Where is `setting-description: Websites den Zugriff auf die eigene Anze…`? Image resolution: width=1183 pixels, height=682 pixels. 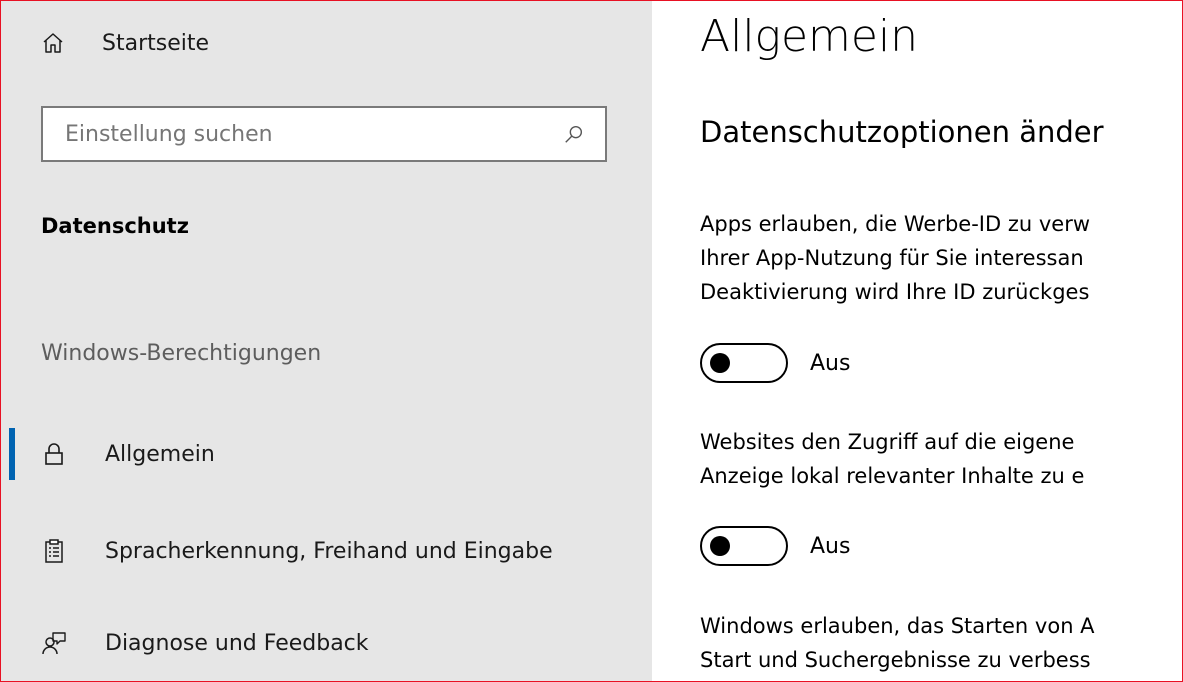
setting-description: Websites den Zugriff auf die eigene Anze… is located at coordinates (892, 459).